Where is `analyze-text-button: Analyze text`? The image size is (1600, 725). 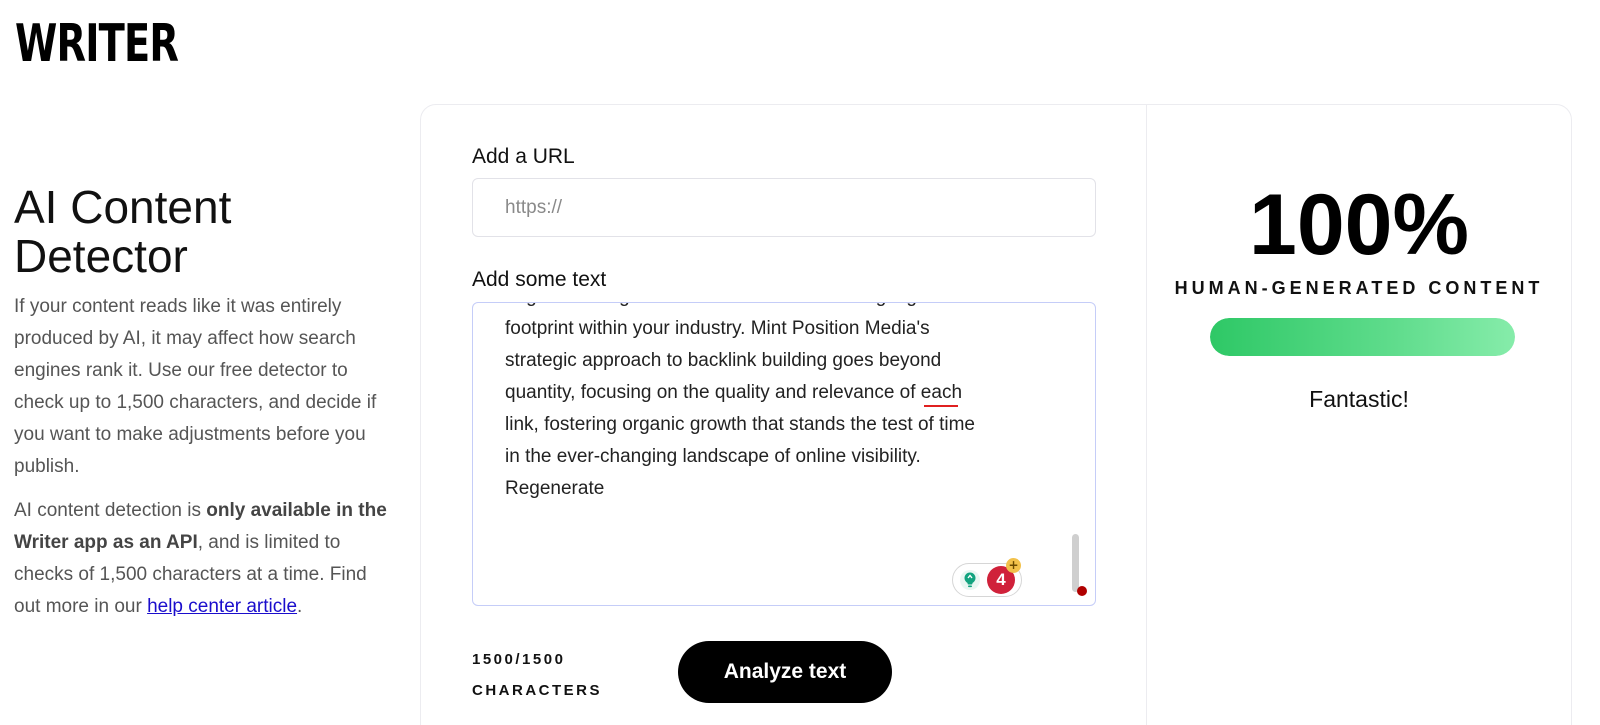 analyze-text-button: Analyze text is located at coordinates (785, 672).